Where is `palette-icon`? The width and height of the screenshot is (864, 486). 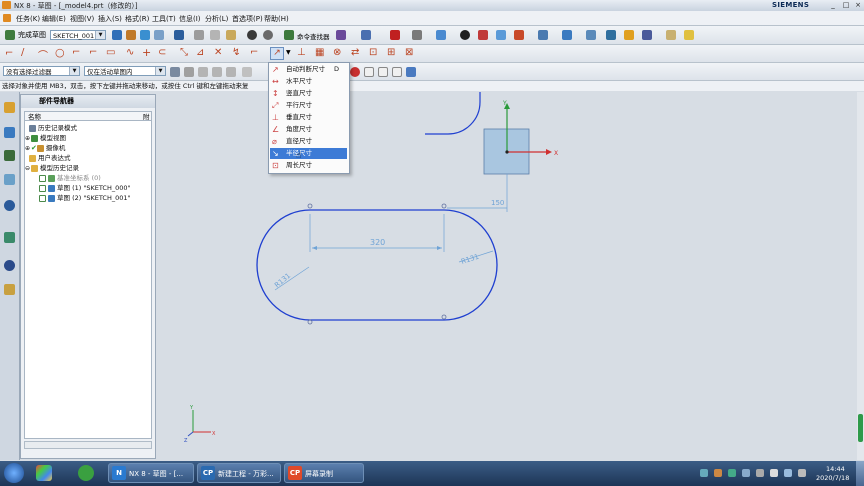 palette-icon is located at coordinates (9, 237).